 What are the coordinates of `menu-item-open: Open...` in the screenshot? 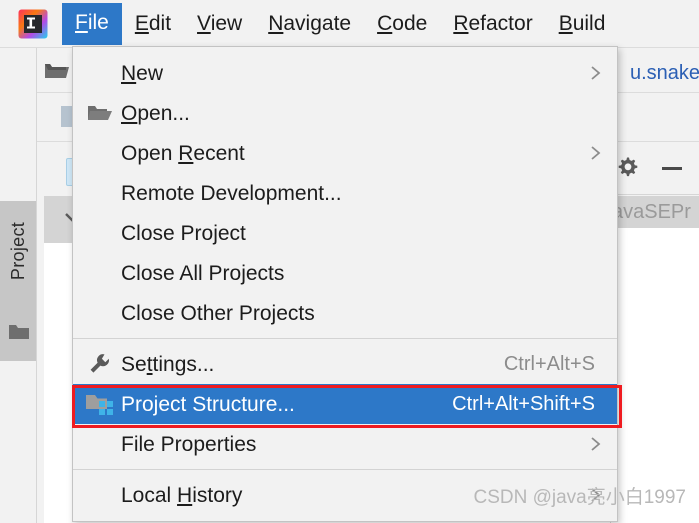 It's located at (345, 113).